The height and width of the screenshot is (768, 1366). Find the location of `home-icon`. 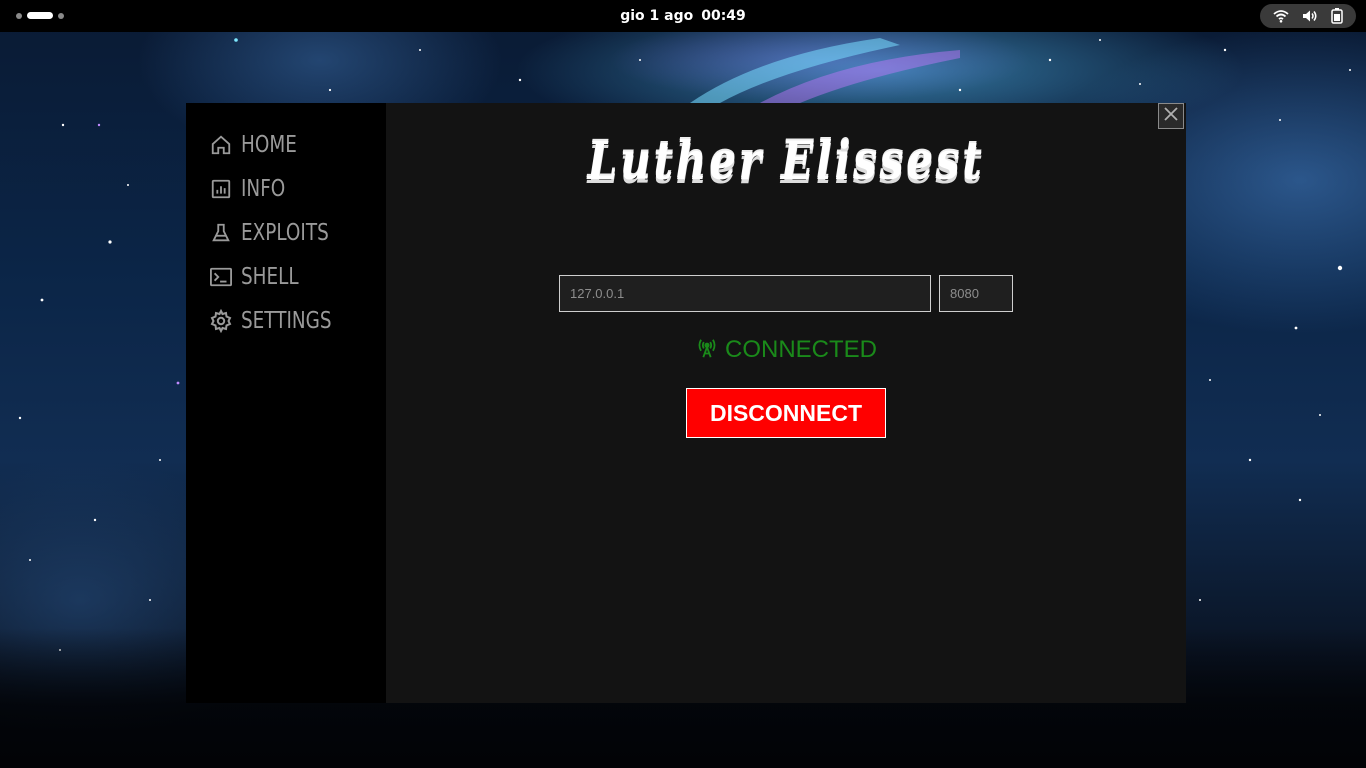

home-icon is located at coordinates (221, 145).